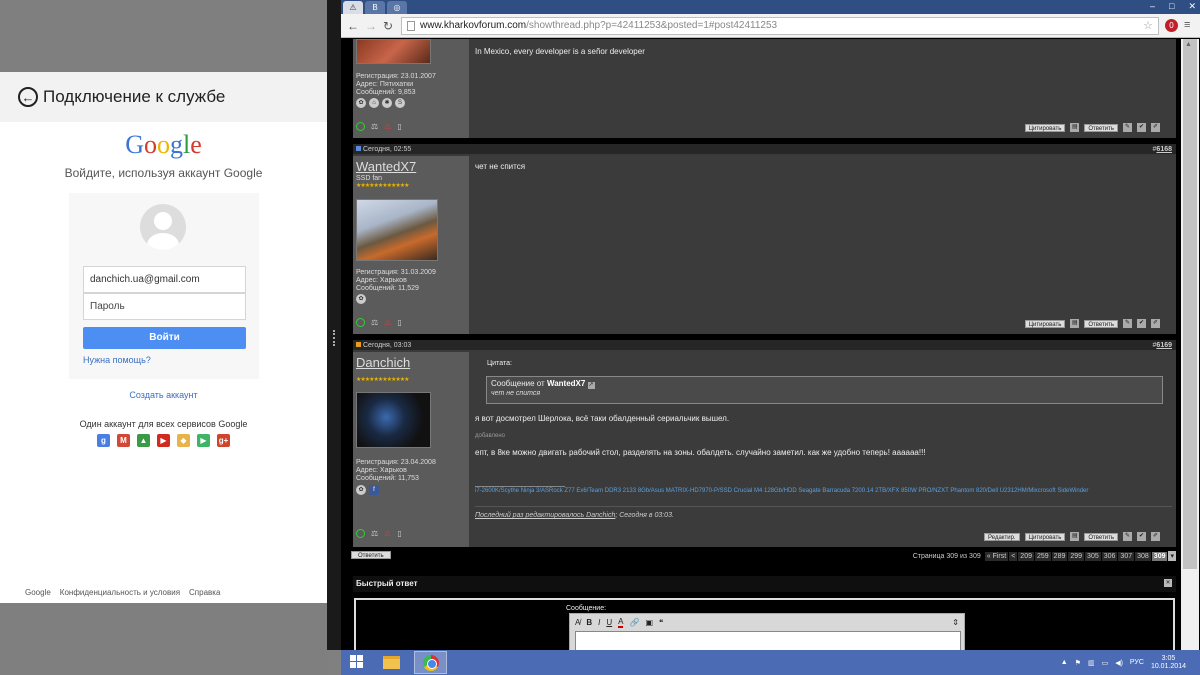 The width and height of the screenshot is (1200, 675). Describe the element at coordinates (371, 26) in the screenshot. I see `forward-icon: →` at that location.